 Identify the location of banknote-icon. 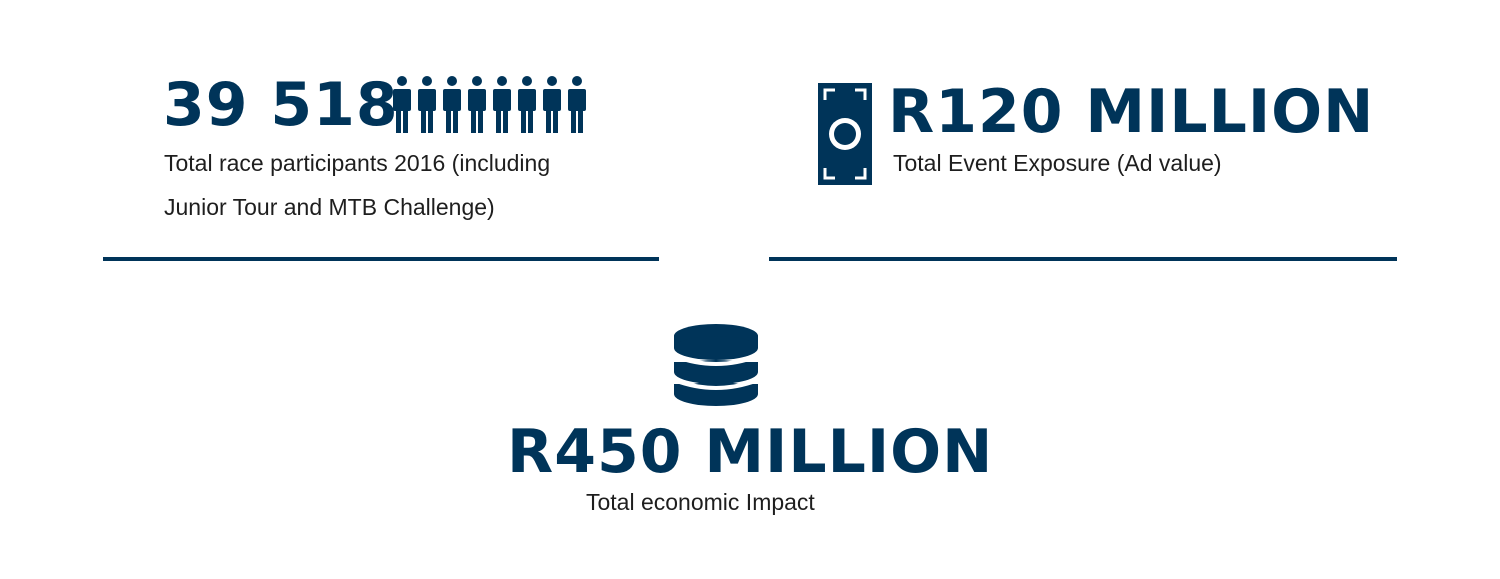
(845, 134).